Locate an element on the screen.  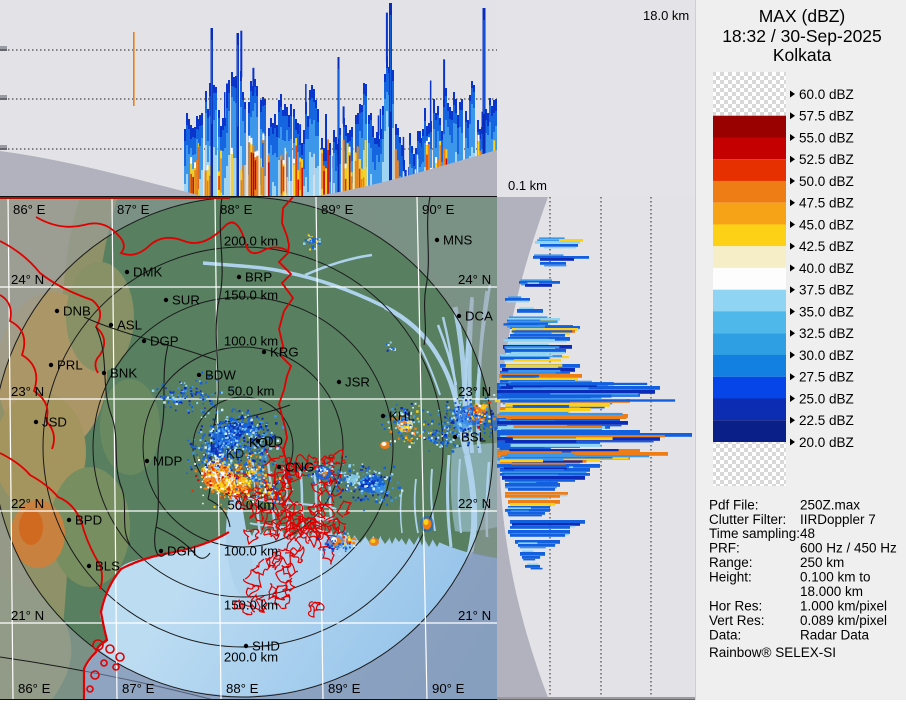
svg-text: 57.5 dBZ is located at coordinates (826, 116).